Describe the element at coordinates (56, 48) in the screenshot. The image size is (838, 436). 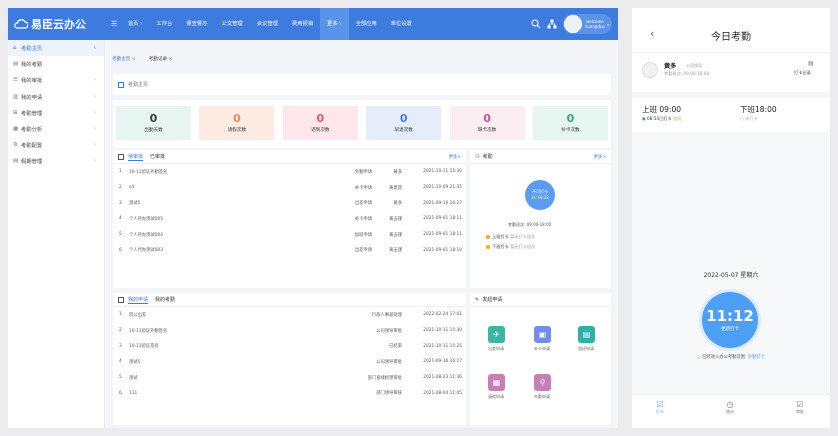
I see `sidebar-item-home: ⌂ 考勤主页 ‹` at that location.